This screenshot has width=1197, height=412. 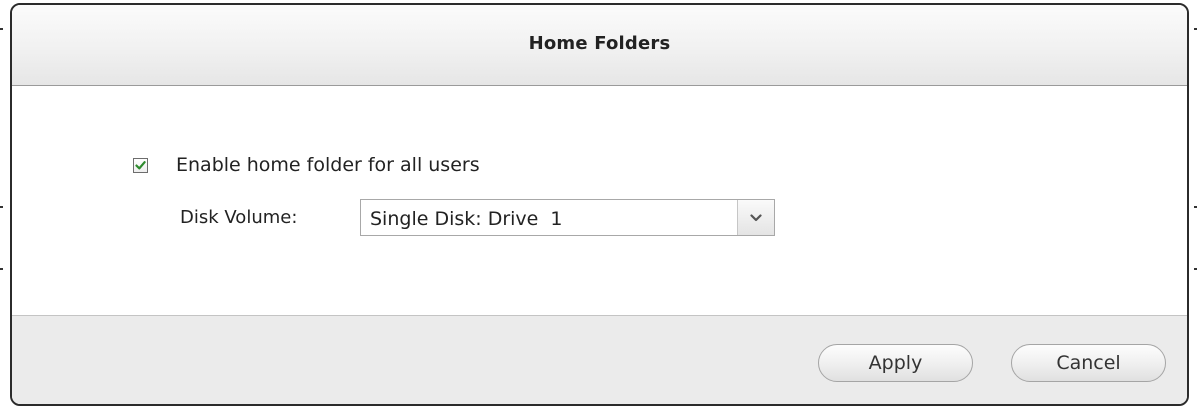 What do you see at coordinates (599, 43) in the screenshot?
I see `dialog-title: Home Folders` at bounding box center [599, 43].